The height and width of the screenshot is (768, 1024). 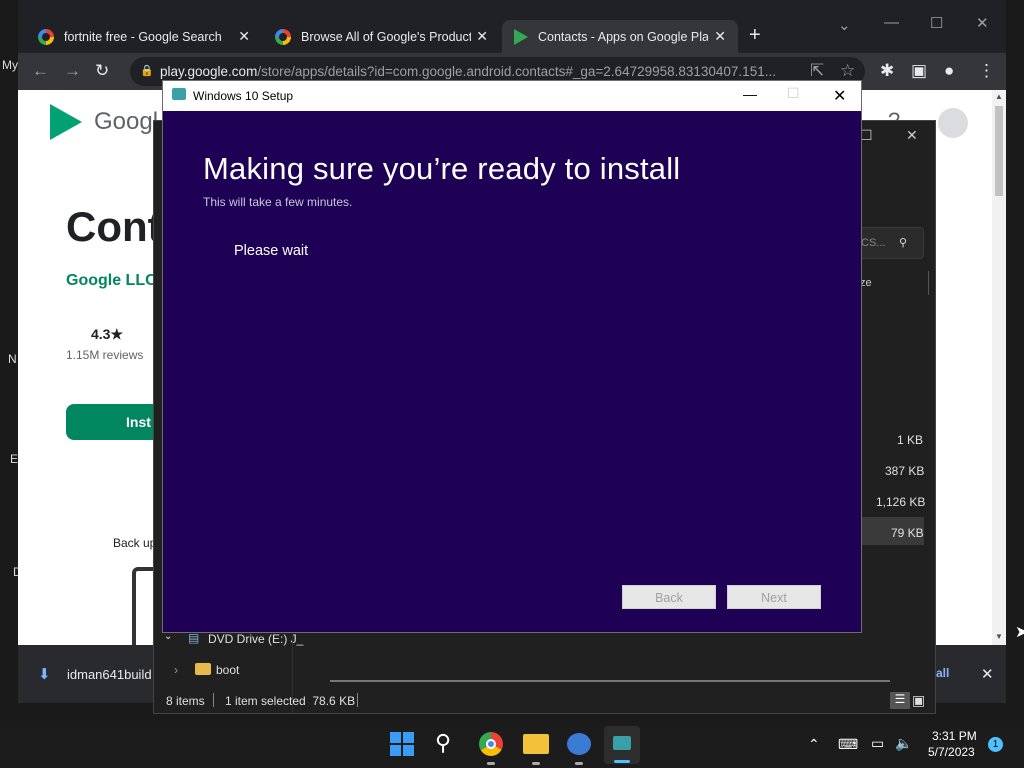 I want to click on scroll-thumb, so click(x=999, y=151).